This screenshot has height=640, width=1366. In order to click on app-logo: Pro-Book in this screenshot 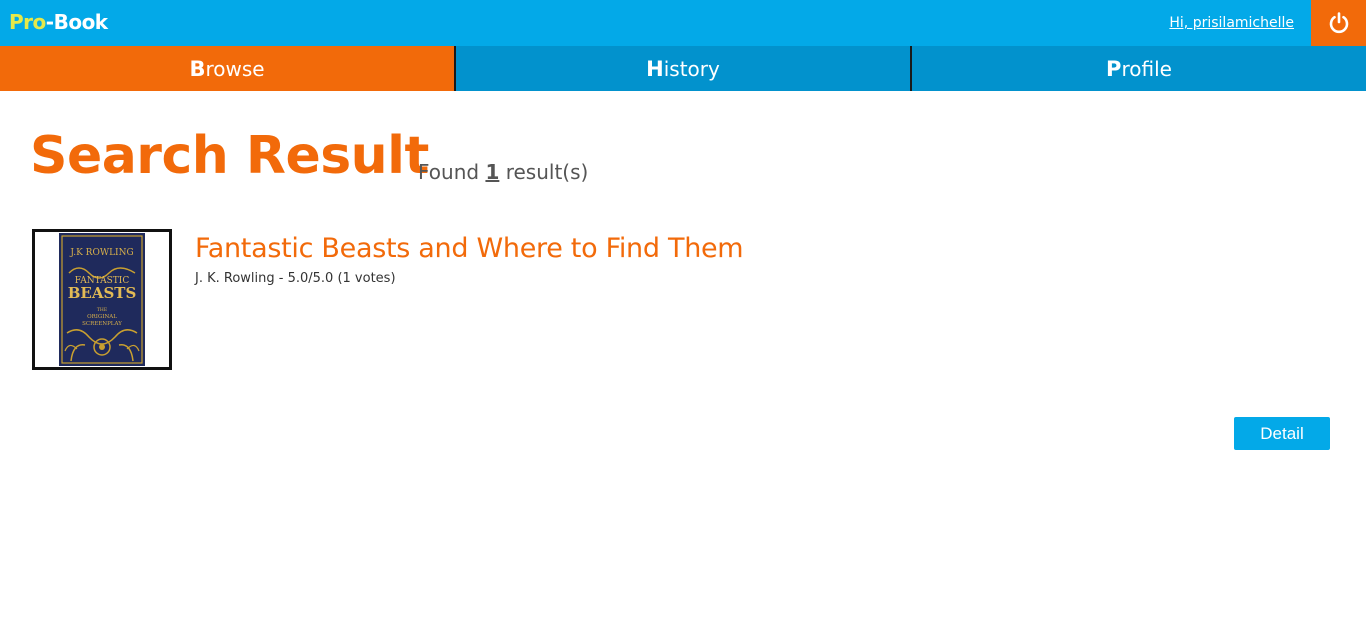, I will do `click(58, 22)`.